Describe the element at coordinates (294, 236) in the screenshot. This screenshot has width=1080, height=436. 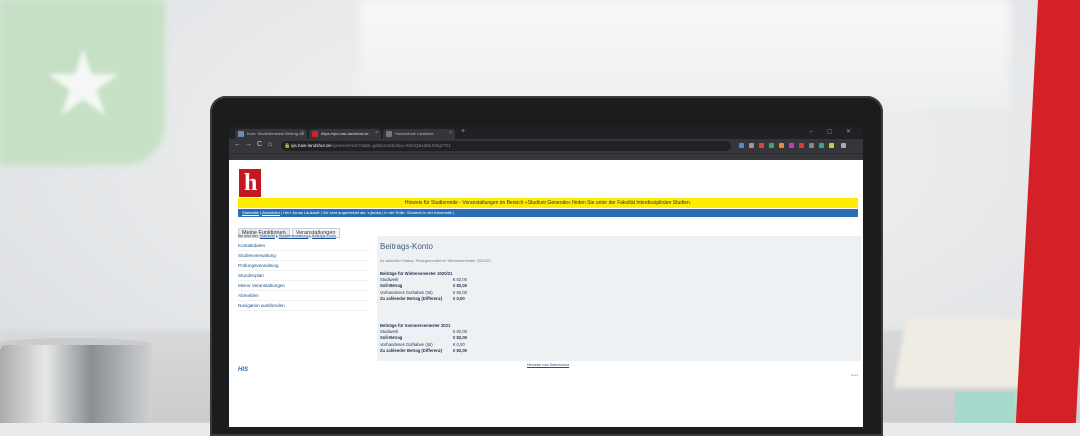
I see `breadcrumb-studienverwaltung: Studienverwaltung` at that location.